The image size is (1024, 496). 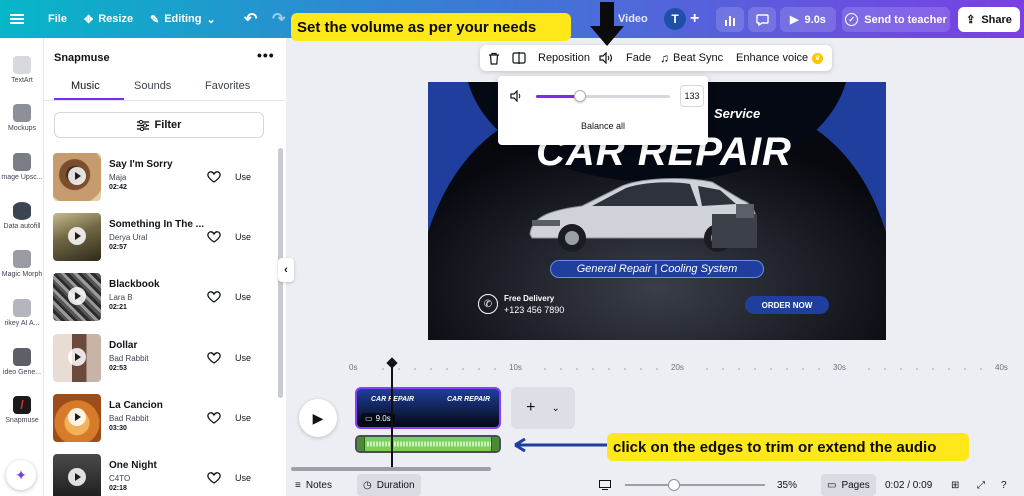 What do you see at coordinates (17, 19) in the screenshot?
I see `menu-icon` at bounding box center [17, 19].